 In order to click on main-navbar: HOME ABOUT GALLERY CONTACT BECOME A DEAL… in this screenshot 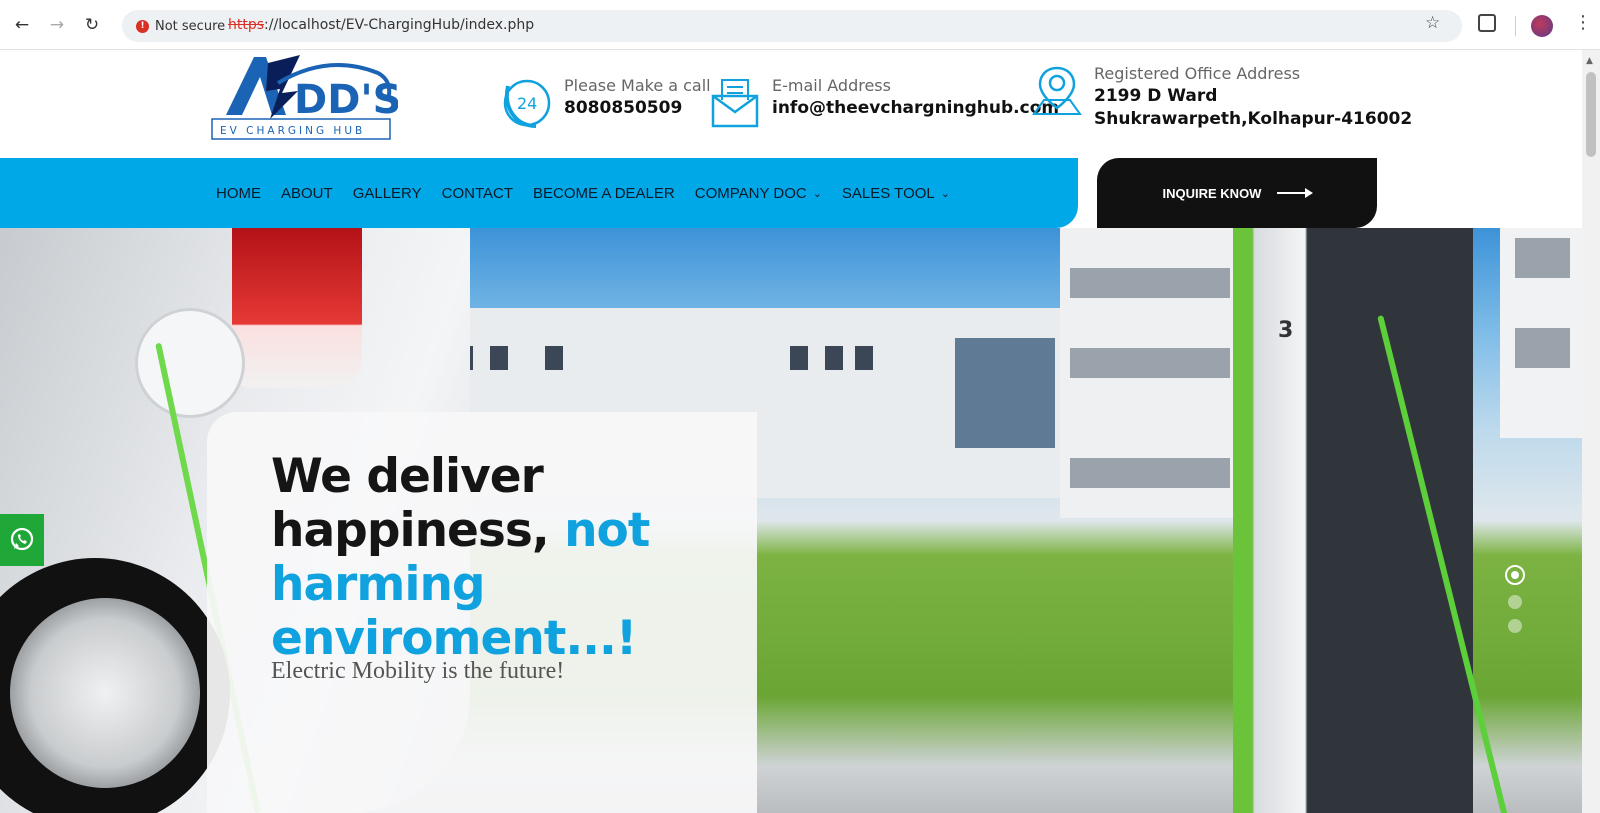, I will do `click(539, 193)`.